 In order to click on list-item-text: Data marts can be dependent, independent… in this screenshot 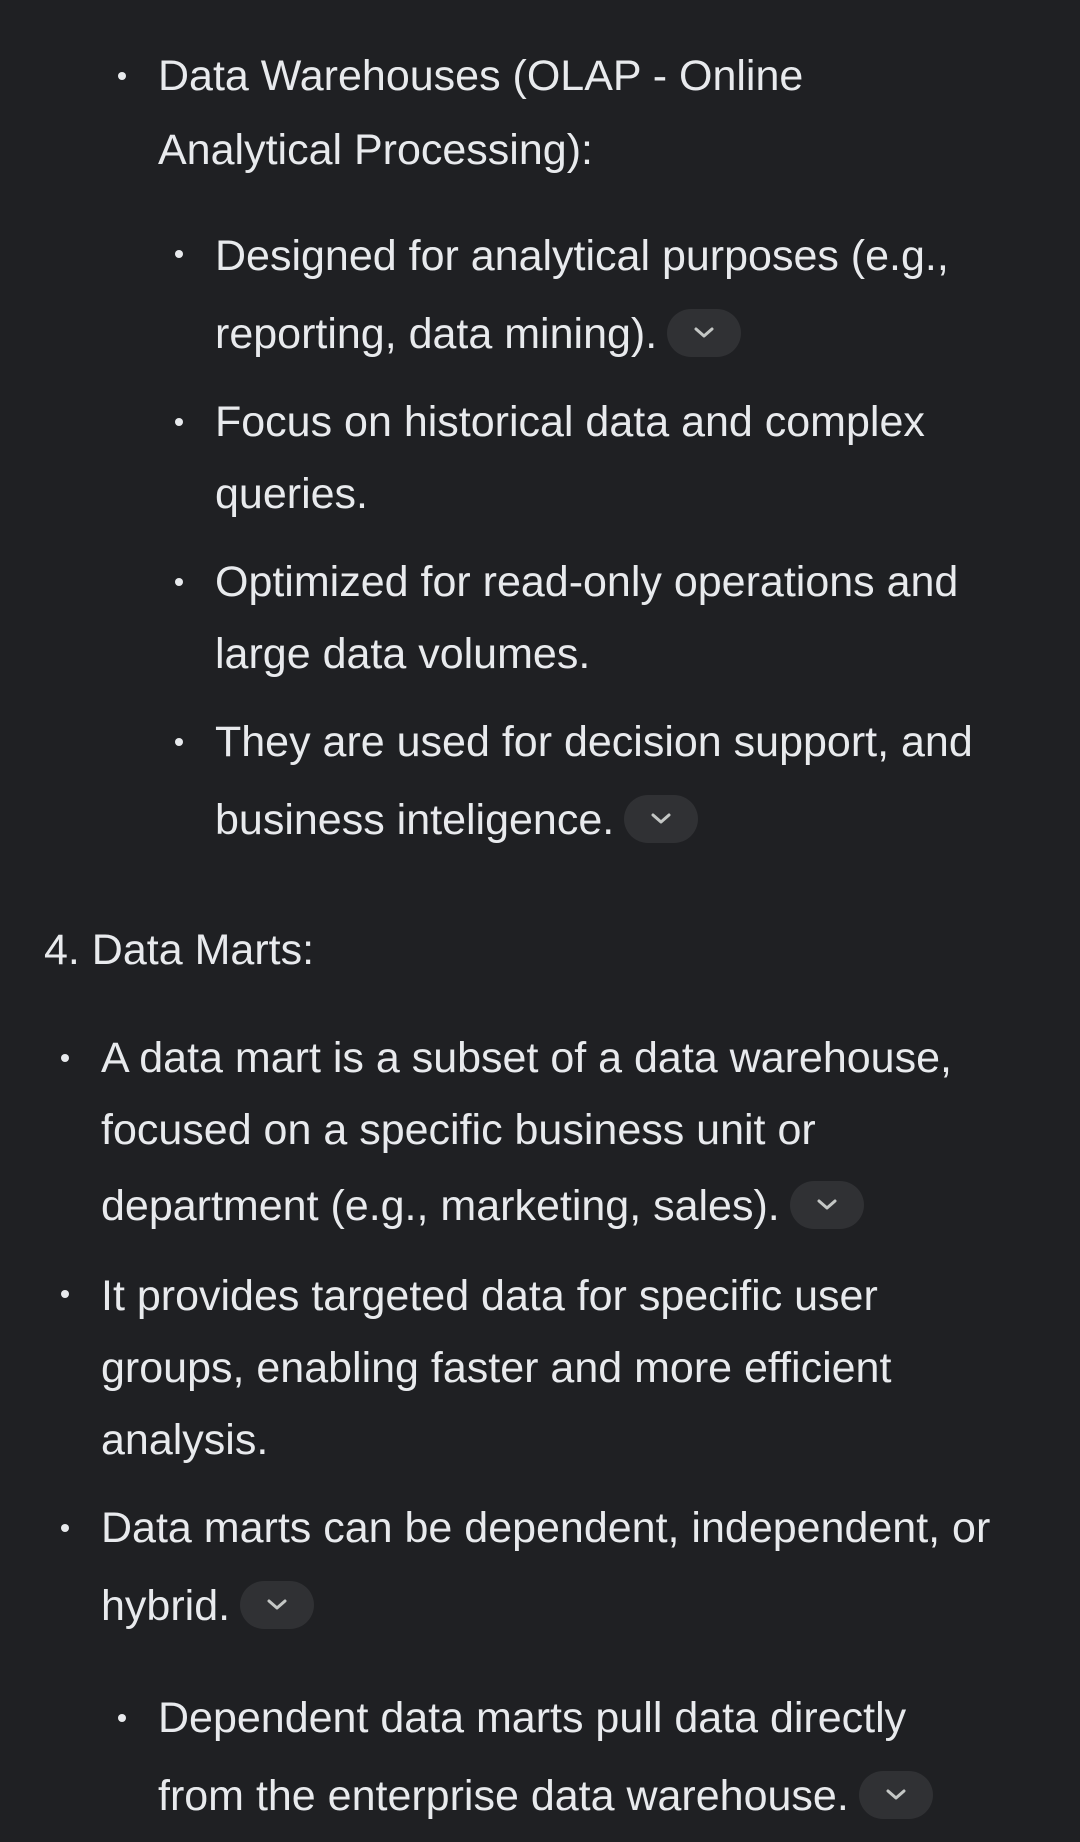, I will do `click(546, 1528)`.